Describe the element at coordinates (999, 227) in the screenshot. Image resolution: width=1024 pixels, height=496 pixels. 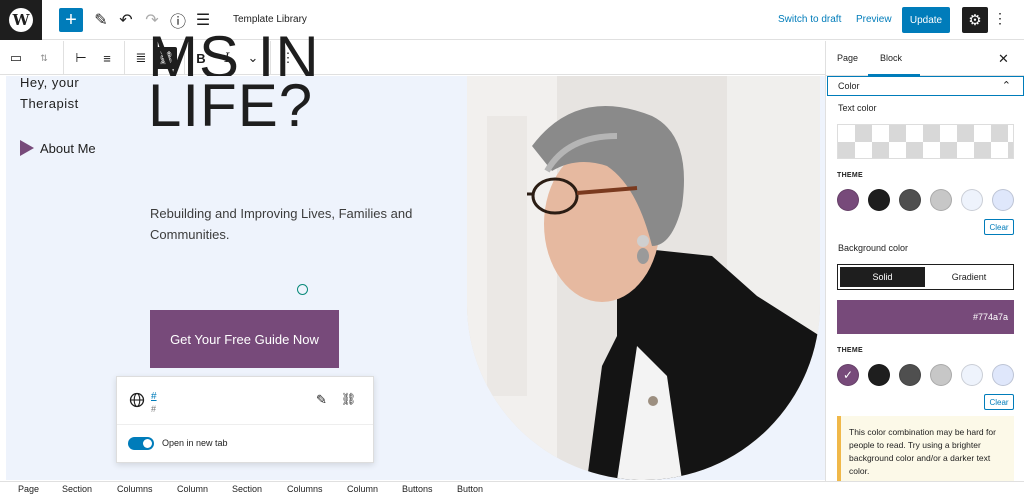
I see `clear-text-color-button: Clear` at that location.